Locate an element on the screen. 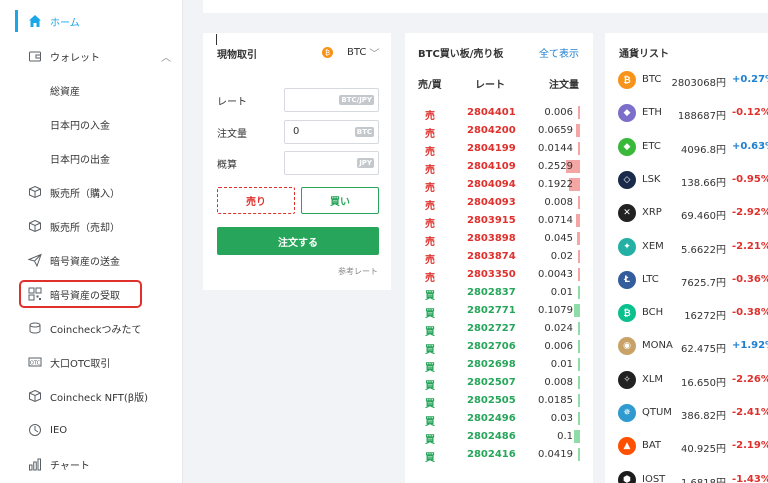  currency-price: 62.475円 is located at coordinates (703, 350).